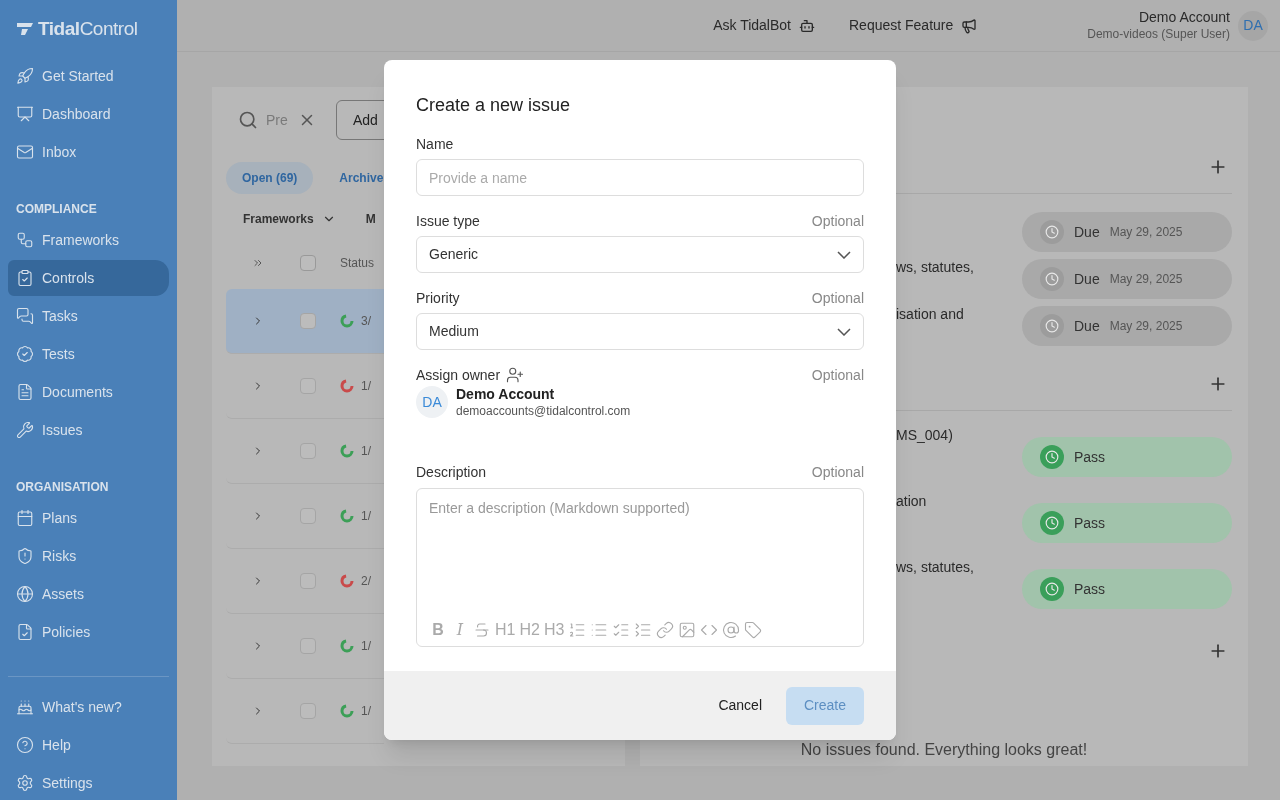 The width and height of the screenshot is (1280, 800). I want to click on tag-icon, so click(753, 629).